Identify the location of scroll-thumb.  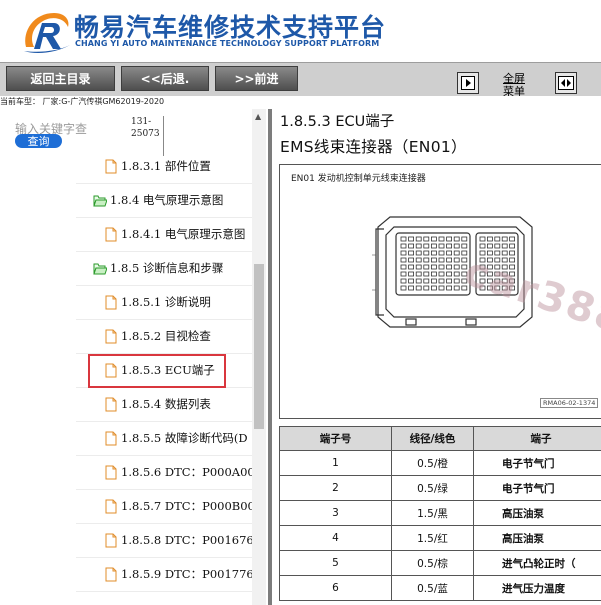
(259, 346).